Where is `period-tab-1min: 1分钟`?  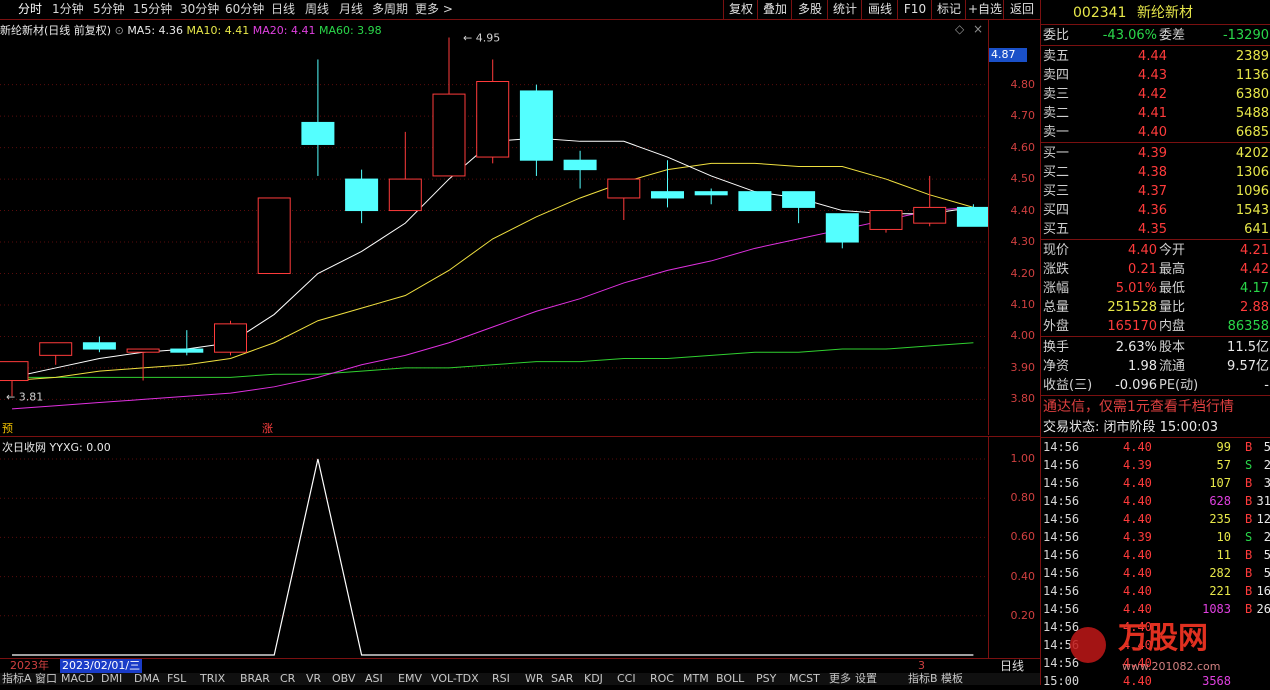 period-tab-1min: 1分钟 is located at coordinates (68, 9).